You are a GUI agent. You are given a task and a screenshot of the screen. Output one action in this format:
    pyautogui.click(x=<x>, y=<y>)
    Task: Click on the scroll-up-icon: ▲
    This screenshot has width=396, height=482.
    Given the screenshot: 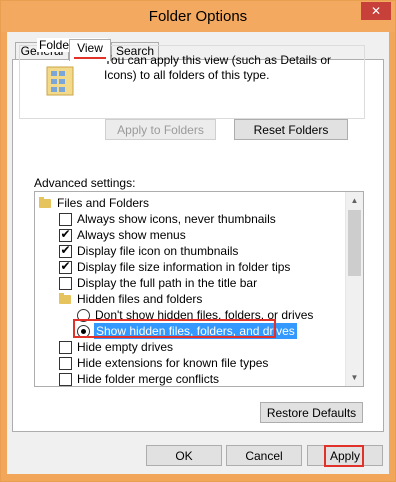 What is the action you would take?
    pyautogui.click(x=354, y=200)
    